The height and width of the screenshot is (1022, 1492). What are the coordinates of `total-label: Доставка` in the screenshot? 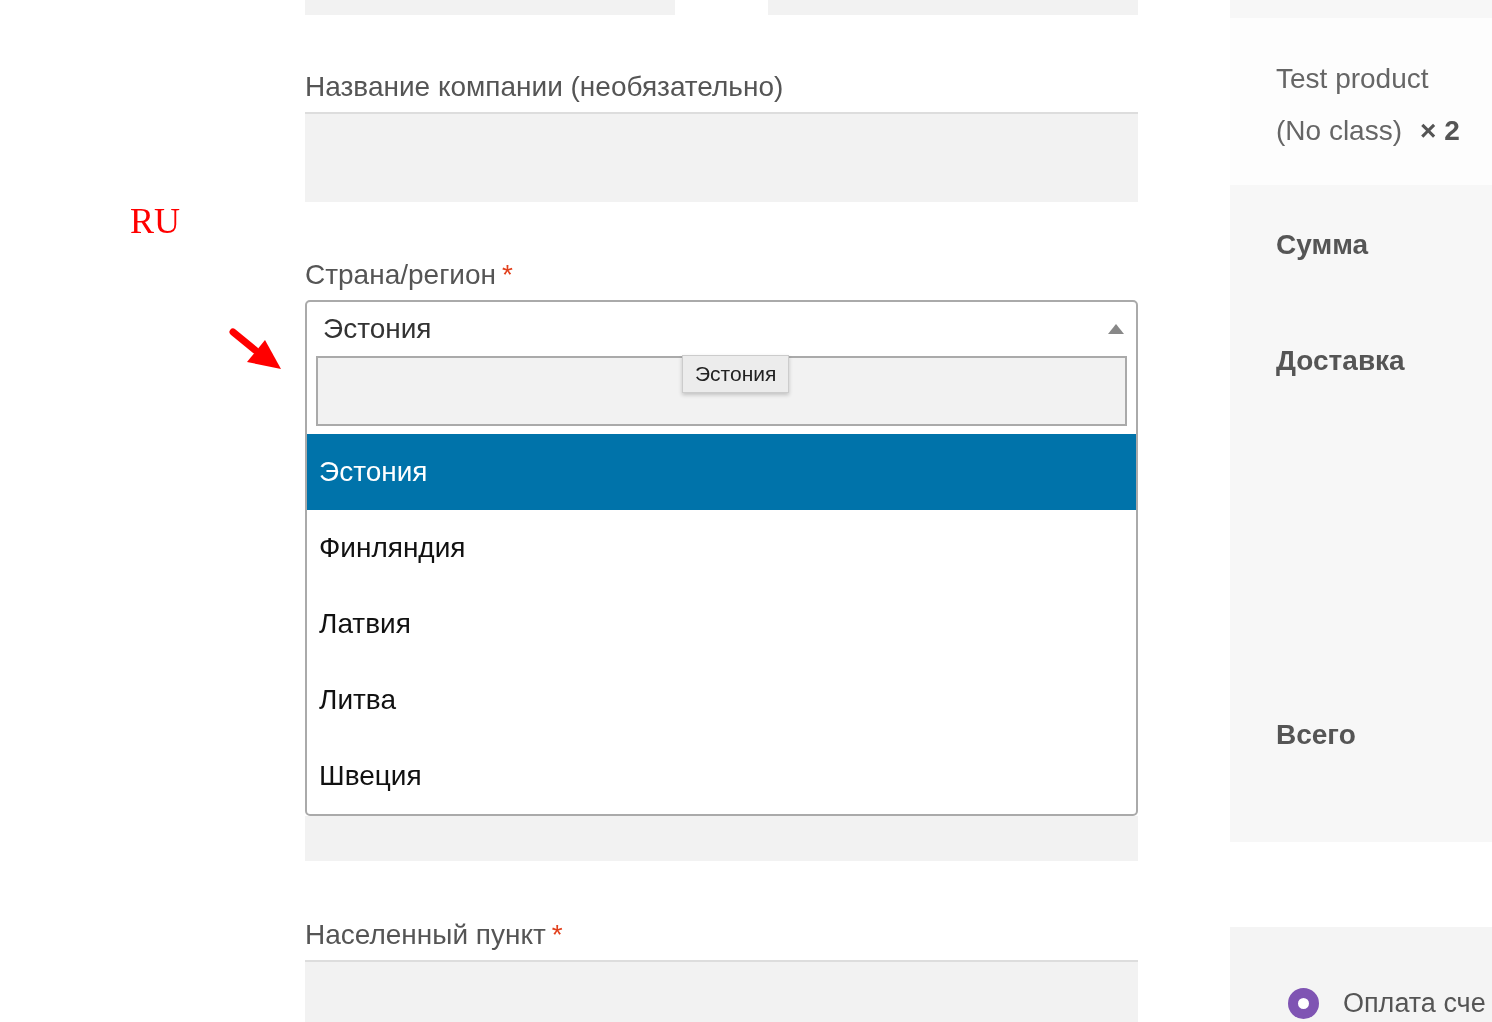 It's located at (1341, 361).